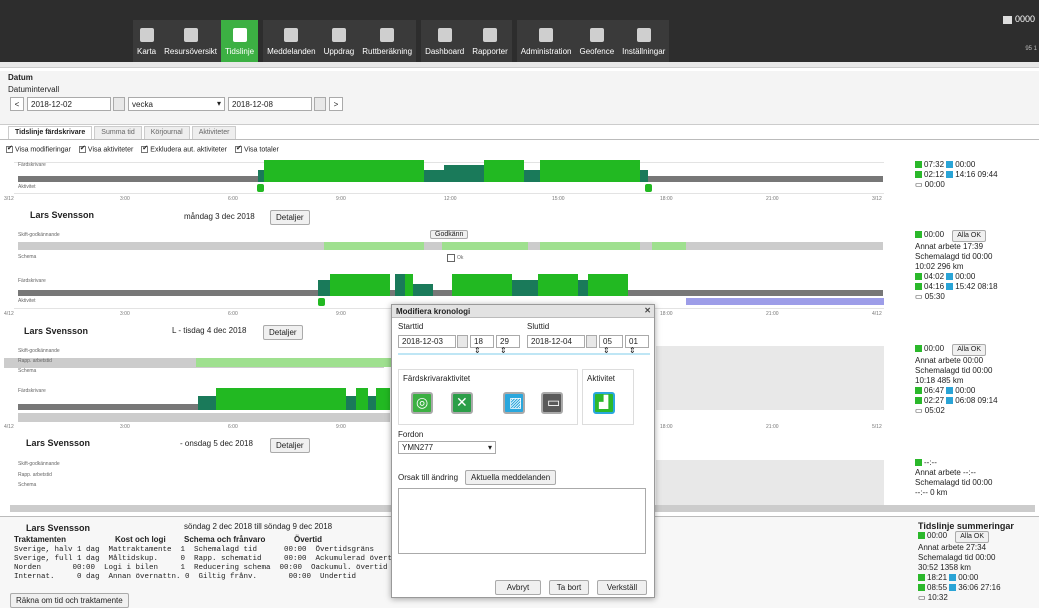 The image size is (1039, 608). I want to click on tachograph-activity-group: Färdskrivaraktivitet ◎ ✕ ▨ ▭, so click(488, 397).